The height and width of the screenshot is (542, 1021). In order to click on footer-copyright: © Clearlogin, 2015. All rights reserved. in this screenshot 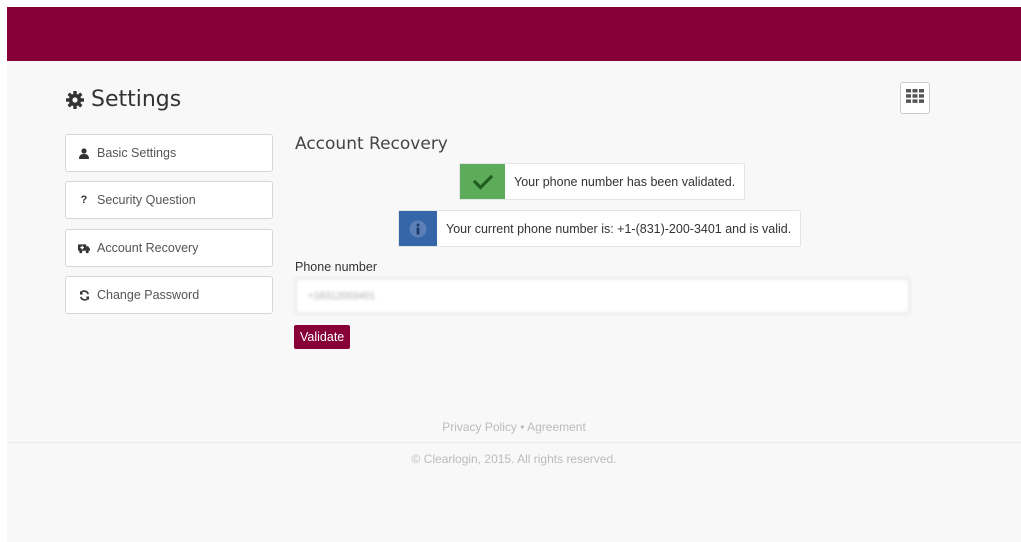, I will do `click(514, 459)`.